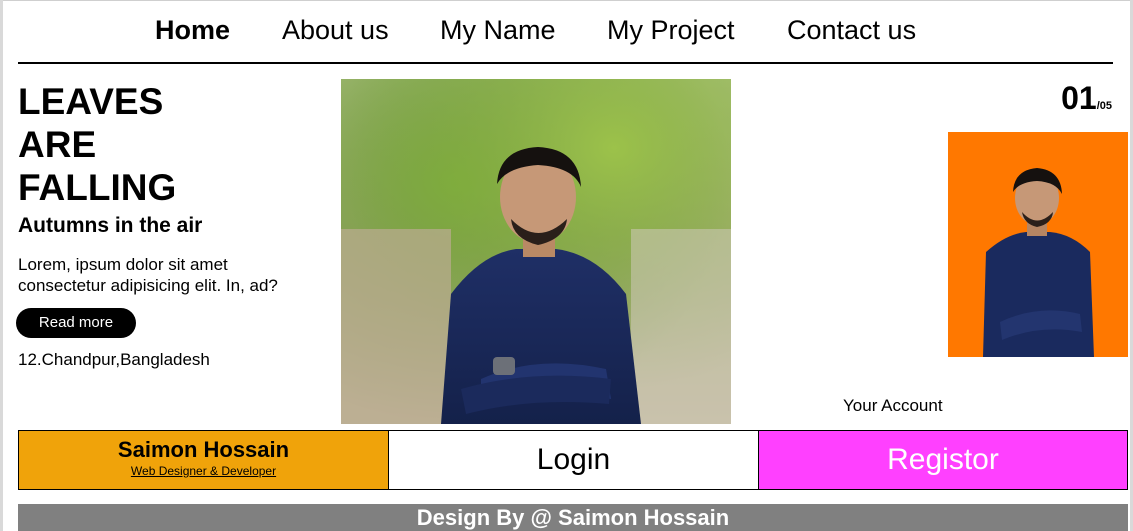 The width and height of the screenshot is (1133, 531). What do you see at coordinates (1079, 98) in the screenshot?
I see `slide-counter-current: 01` at bounding box center [1079, 98].